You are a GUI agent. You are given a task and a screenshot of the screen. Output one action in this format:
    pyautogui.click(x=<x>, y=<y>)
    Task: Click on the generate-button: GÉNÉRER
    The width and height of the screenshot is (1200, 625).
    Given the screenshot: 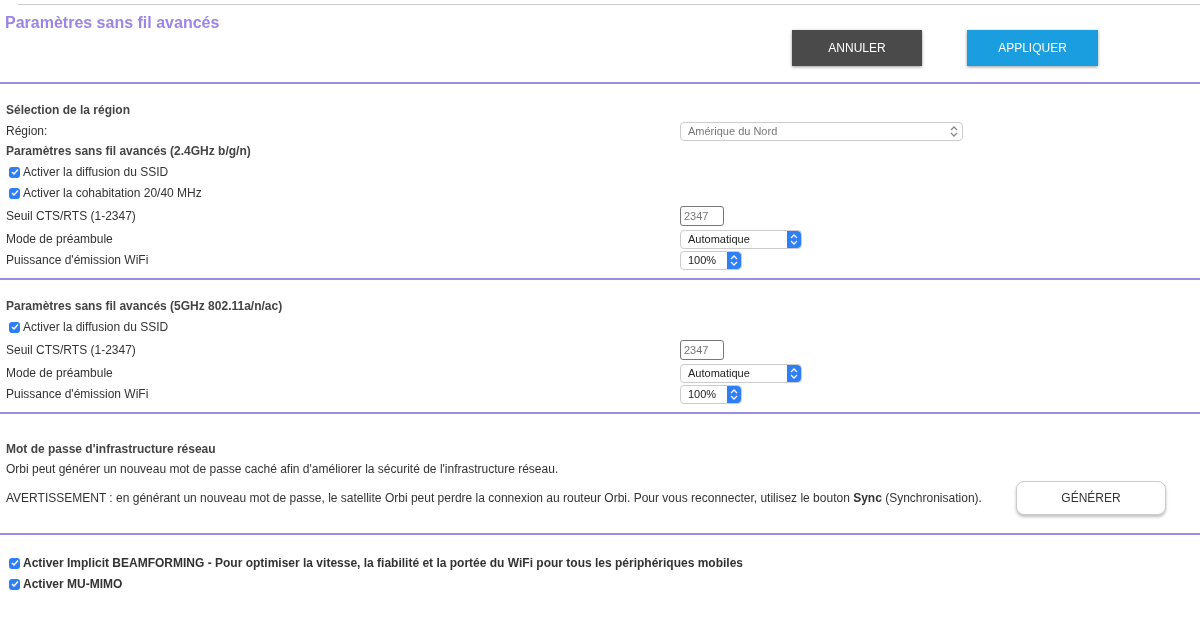 What is the action you would take?
    pyautogui.click(x=1091, y=498)
    